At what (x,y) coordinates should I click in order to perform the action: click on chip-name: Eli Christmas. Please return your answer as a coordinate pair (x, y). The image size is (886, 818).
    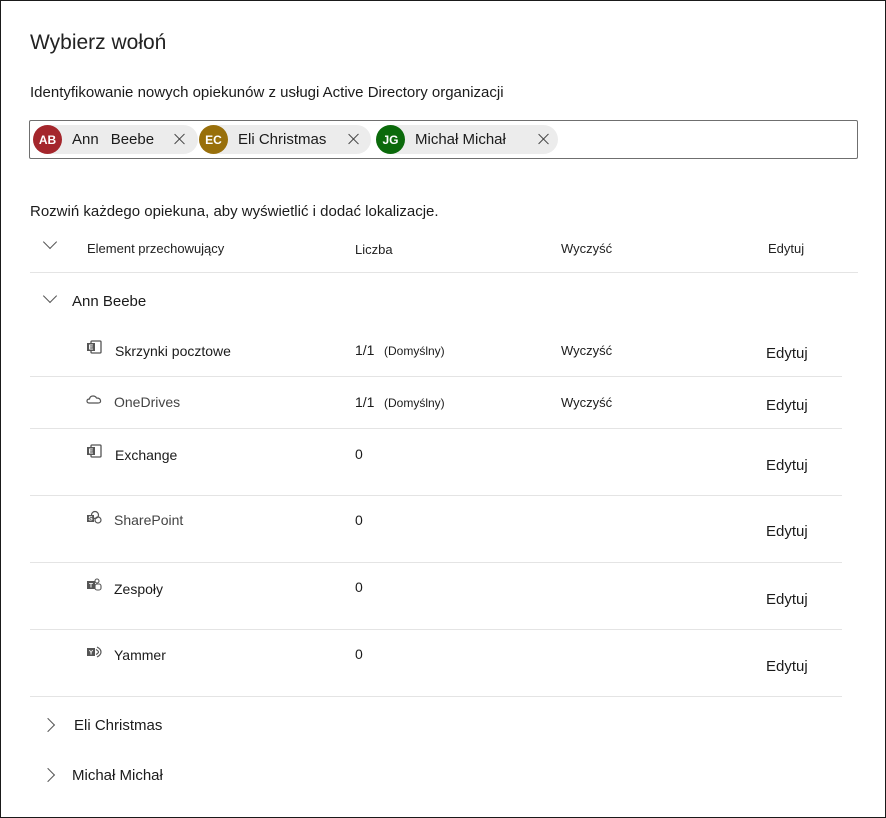
    Looking at the image, I should click on (282, 139).